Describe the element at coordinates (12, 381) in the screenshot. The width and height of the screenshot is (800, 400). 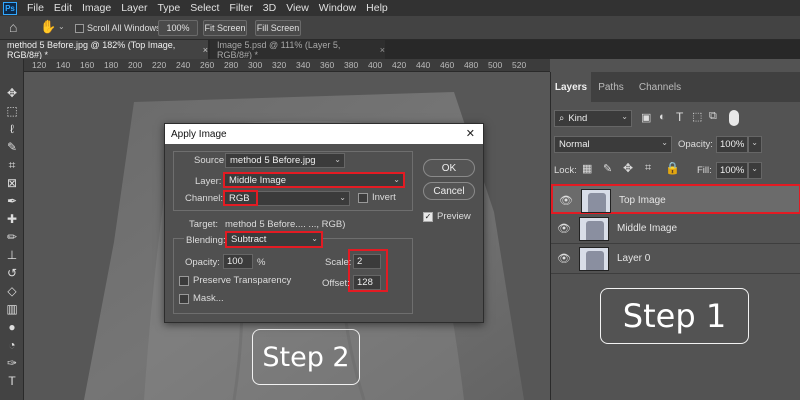
I see `type-tool-icon: T` at that location.